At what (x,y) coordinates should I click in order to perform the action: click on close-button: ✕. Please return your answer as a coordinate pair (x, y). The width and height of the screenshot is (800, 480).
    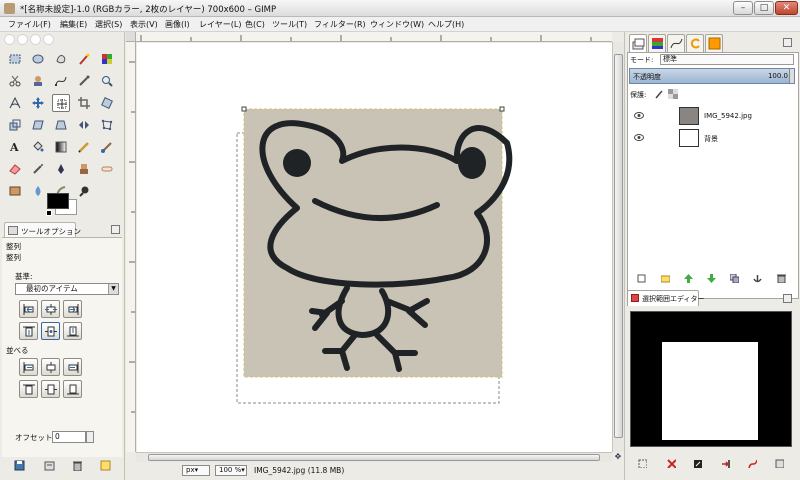
    Looking at the image, I should click on (786, 8).